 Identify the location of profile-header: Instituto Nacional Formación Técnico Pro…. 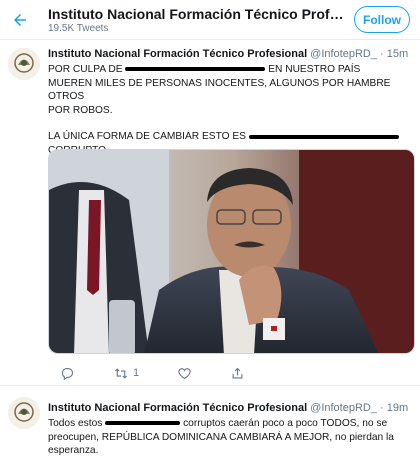
(210, 20).